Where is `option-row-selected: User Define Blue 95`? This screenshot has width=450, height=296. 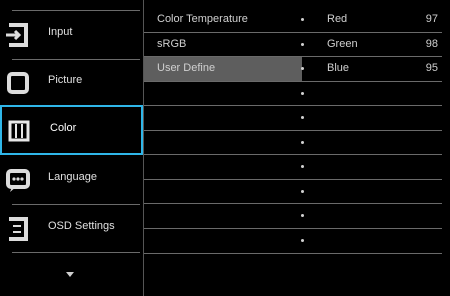 option-row-selected: User Define Blue 95 is located at coordinates (293, 69).